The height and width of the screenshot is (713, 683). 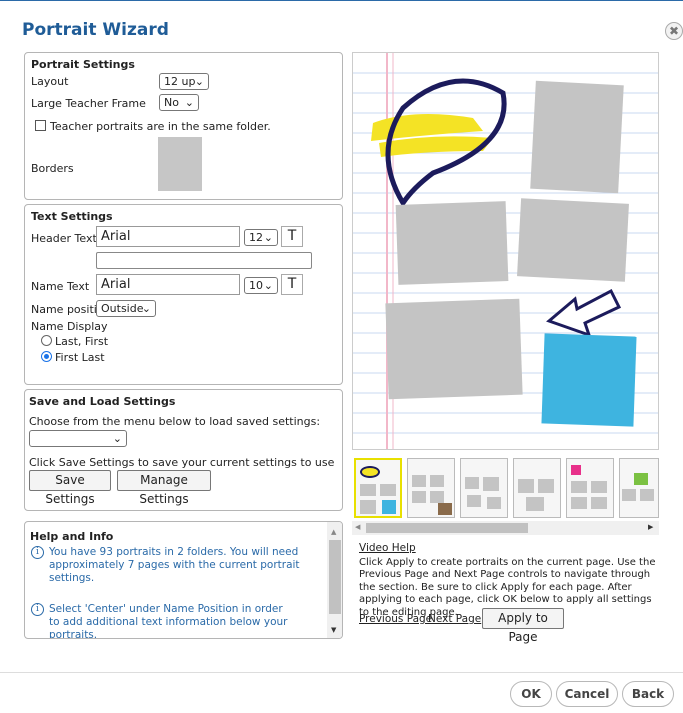 I want to click on name-font-field: Arial, so click(x=168, y=284).